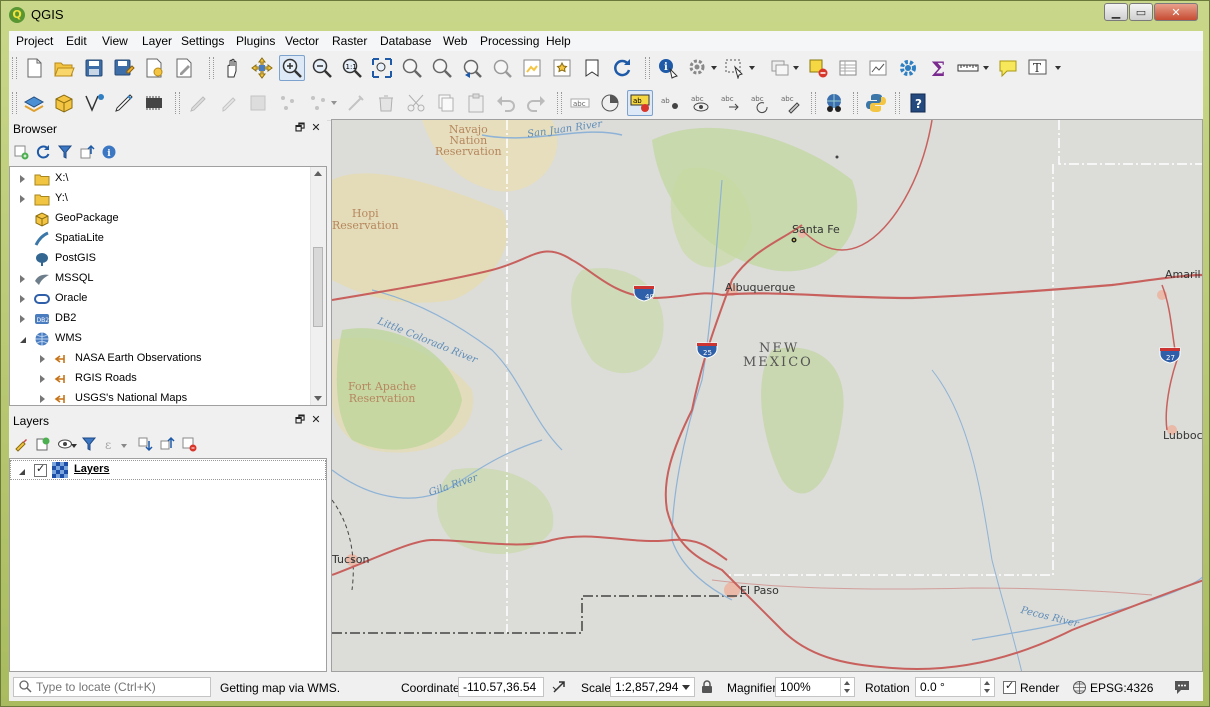 This screenshot has width=1210, height=707. What do you see at coordinates (292, 68) in the screenshot?
I see `zoom-in-icon` at bounding box center [292, 68].